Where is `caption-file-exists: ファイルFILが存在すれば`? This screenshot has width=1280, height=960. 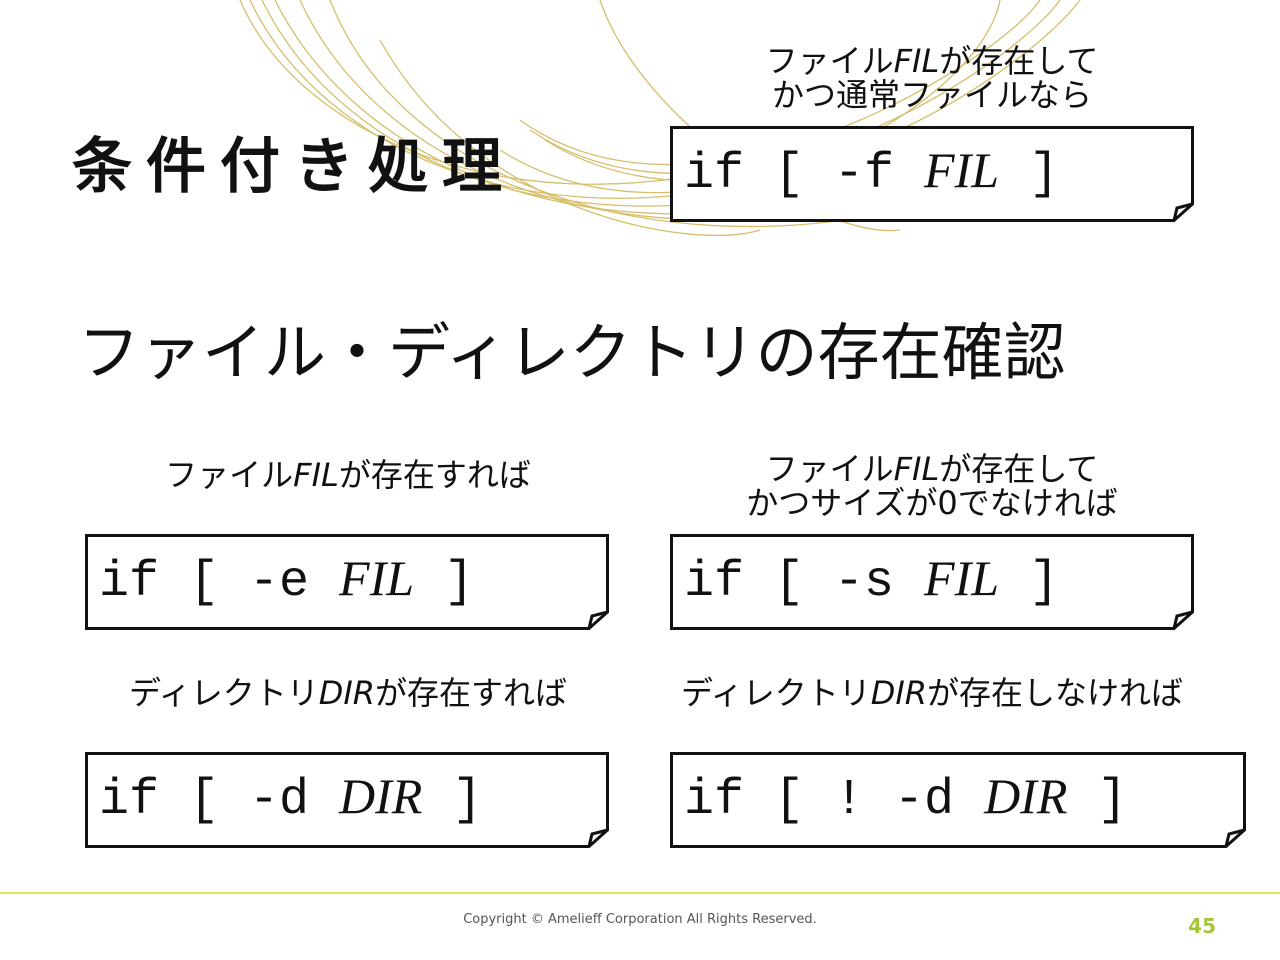
caption-file-exists: ファイルFILが存在すれば is located at coordinates (348, 475).